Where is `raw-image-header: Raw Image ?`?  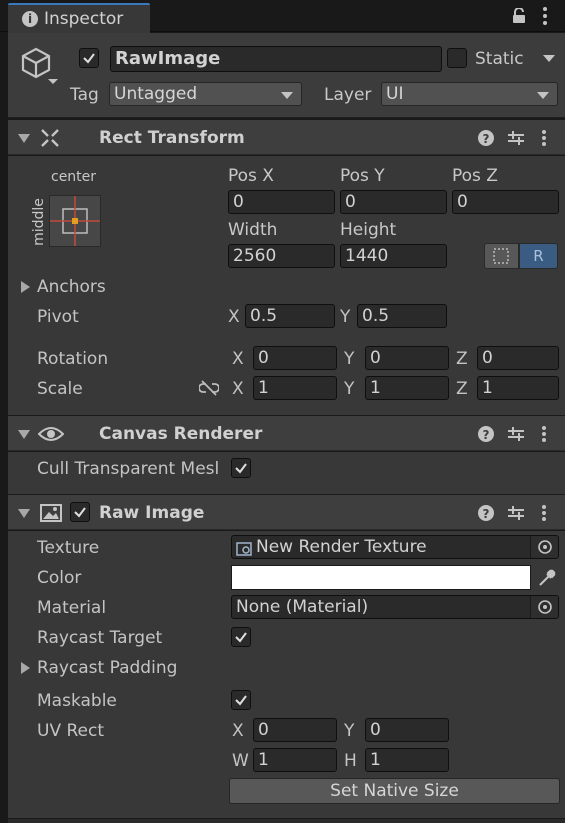 raw-image-header: Raw Image ? is located at coordinates (286, 512).